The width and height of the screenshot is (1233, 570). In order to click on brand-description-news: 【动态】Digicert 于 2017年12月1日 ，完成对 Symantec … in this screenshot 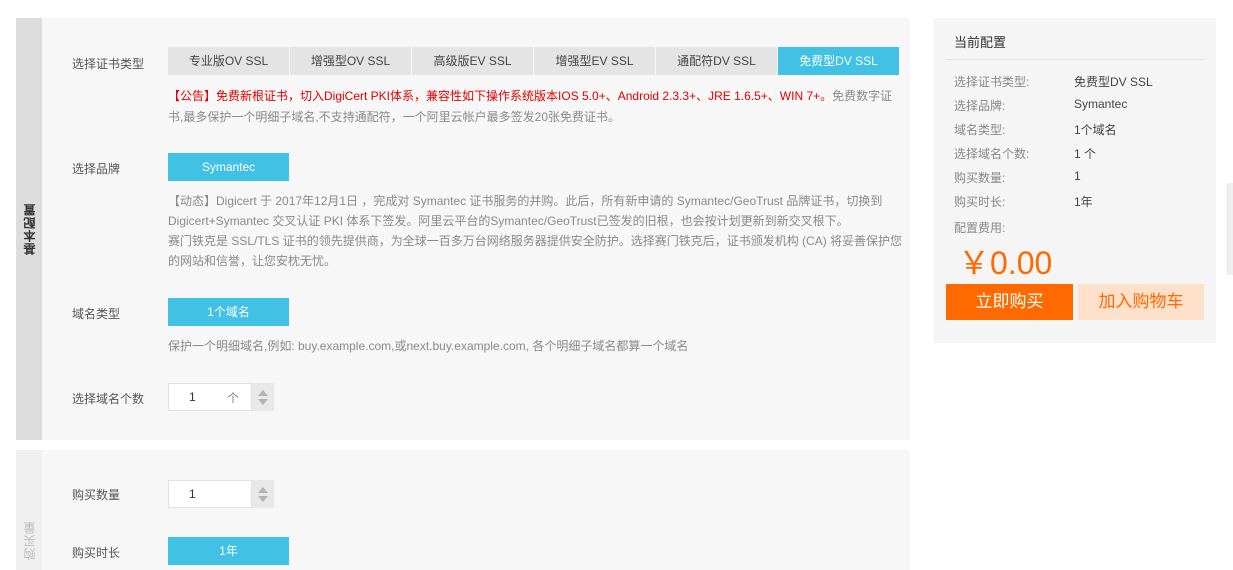, I will do `click(525, 211)`.